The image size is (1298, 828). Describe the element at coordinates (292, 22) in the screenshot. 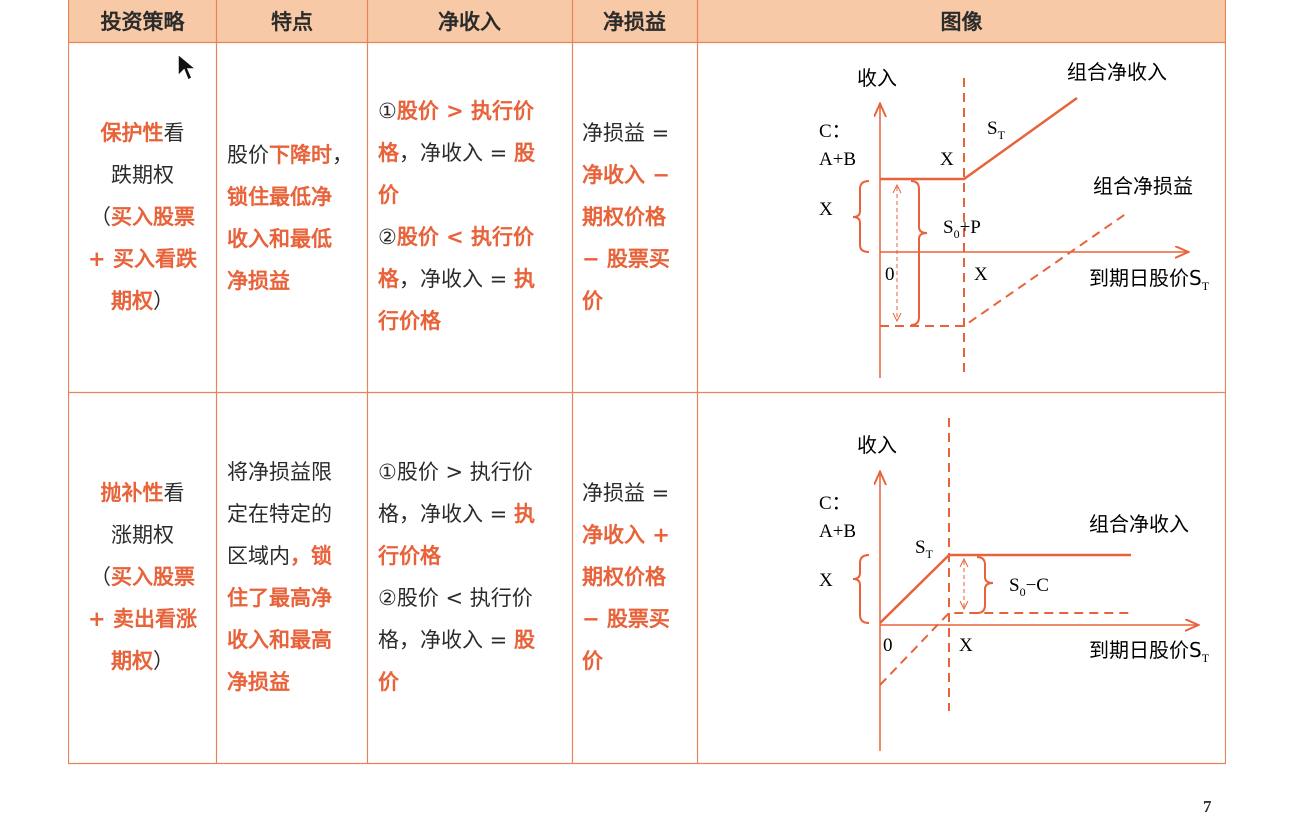

I see `header-feature: 特点` at that location.